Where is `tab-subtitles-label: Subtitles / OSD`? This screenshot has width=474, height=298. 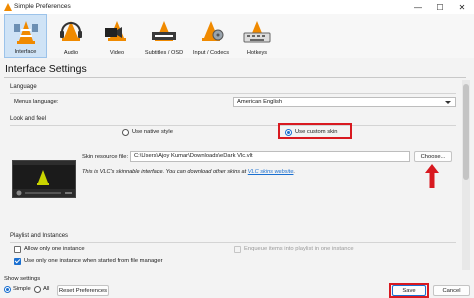 tab-subtitles-label: Subtitles / OSD is located at coordinates (164, 53).